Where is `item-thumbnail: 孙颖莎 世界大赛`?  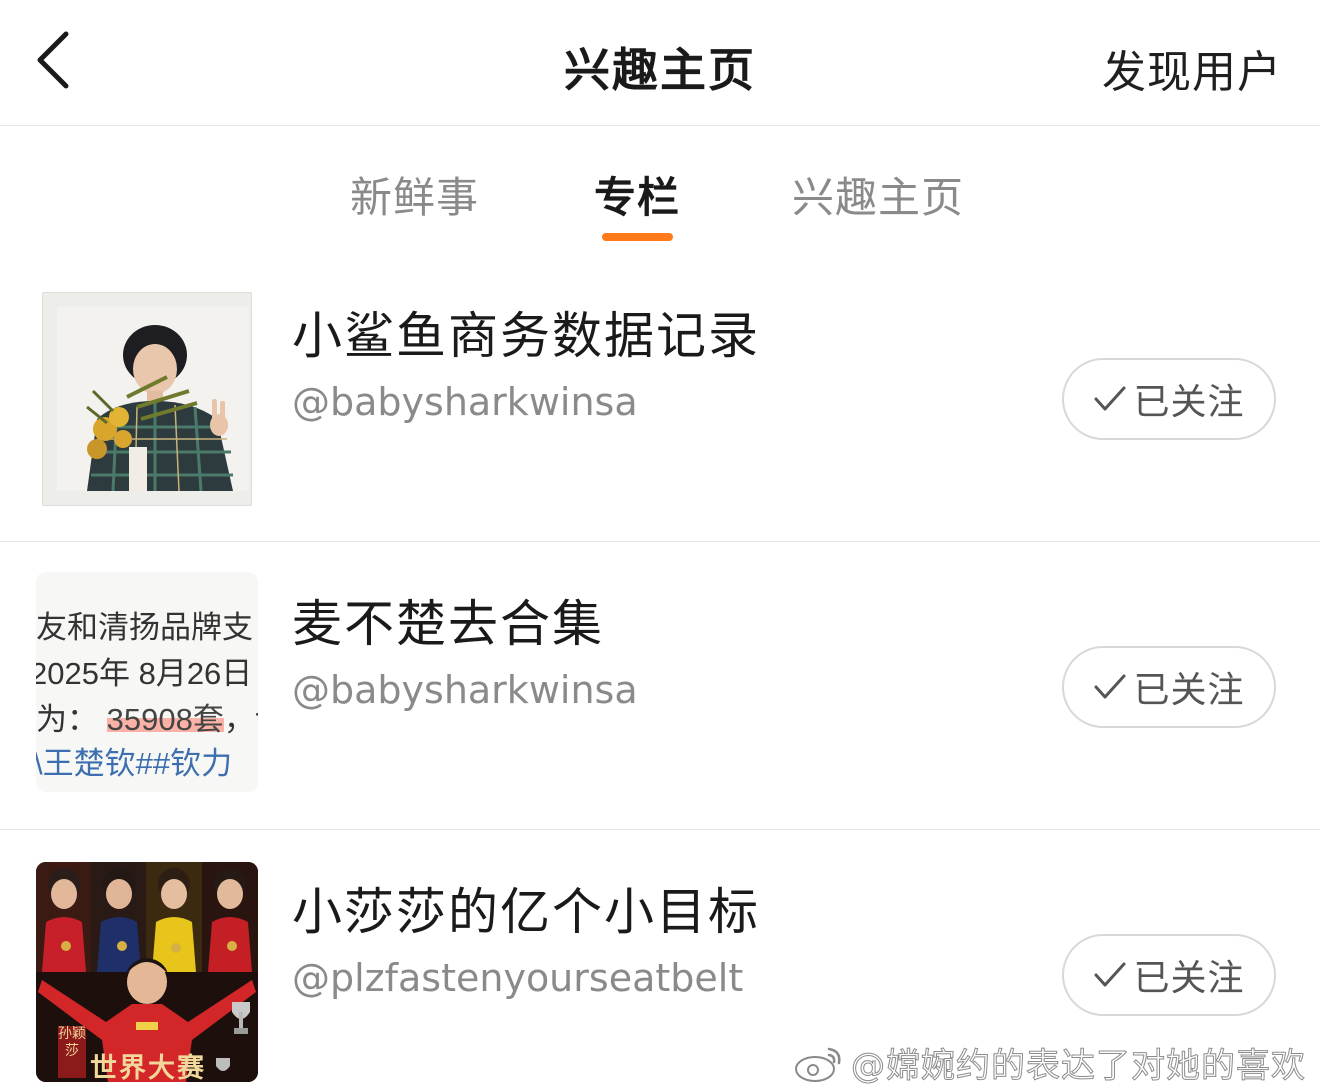
item-thumbnail: 孙颖莎 世界大赛 is located at coordinates (147, 972).